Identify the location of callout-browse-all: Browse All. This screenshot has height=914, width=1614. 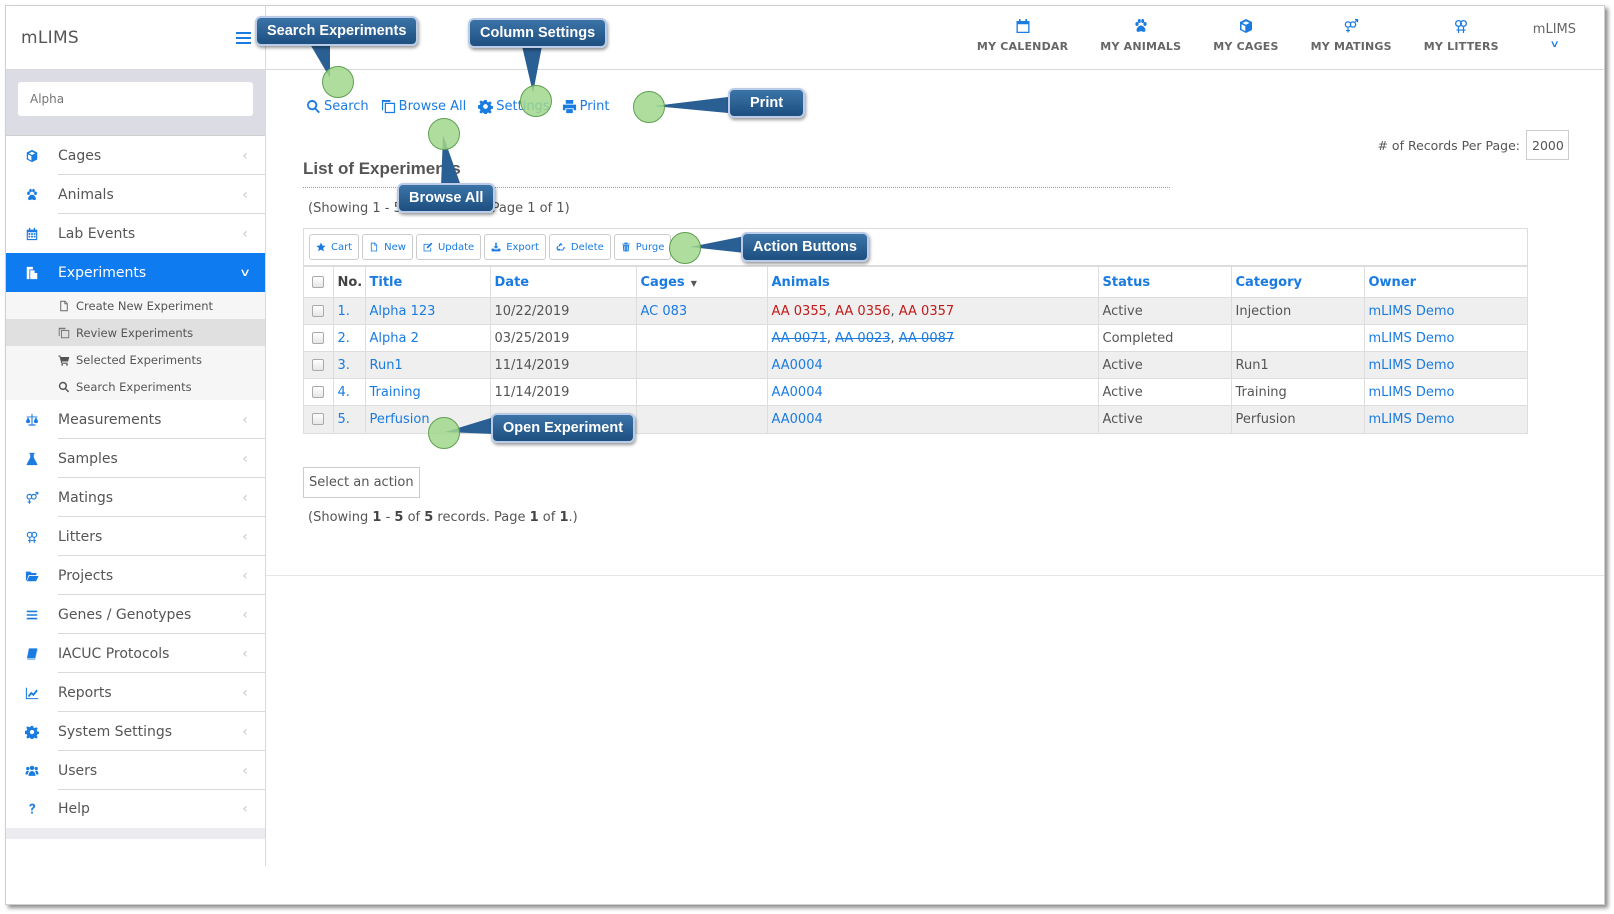
(446, 198).